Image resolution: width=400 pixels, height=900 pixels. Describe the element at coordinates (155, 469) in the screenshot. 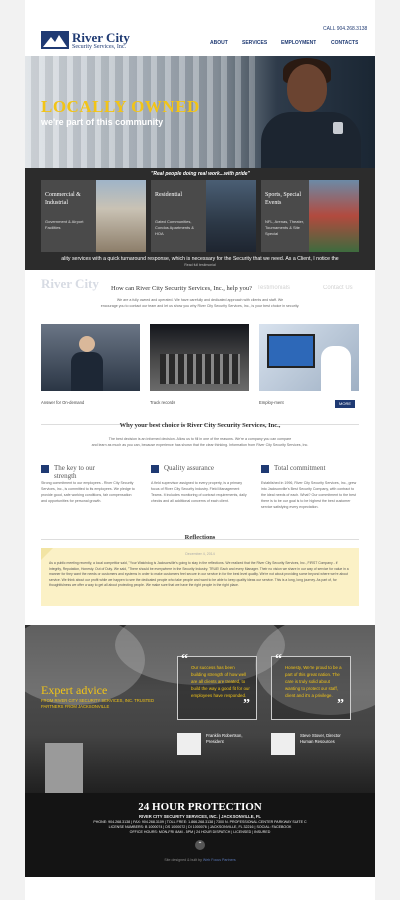

I see `quality-icon` at that location.